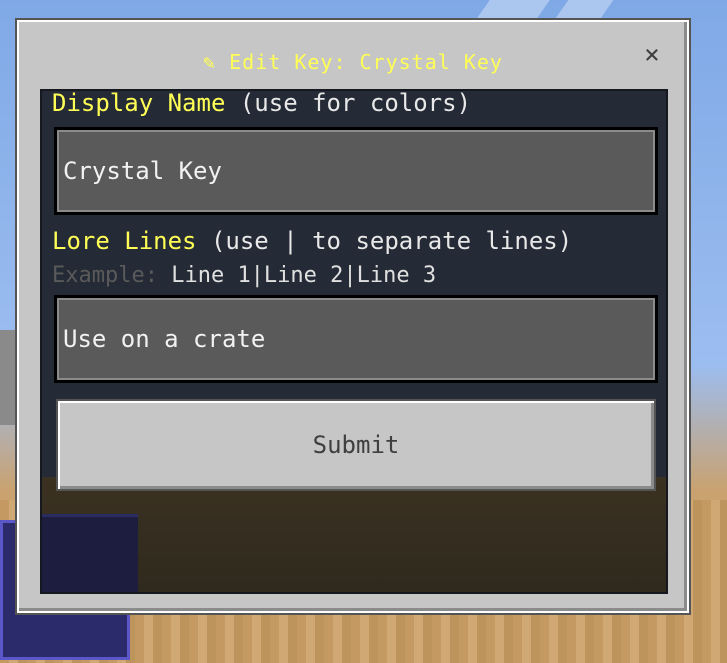 This screenshot has width=727, height=663. I want to click on lore-lines-label: Lore Lines (use | to separate lines), so click(312, 241).